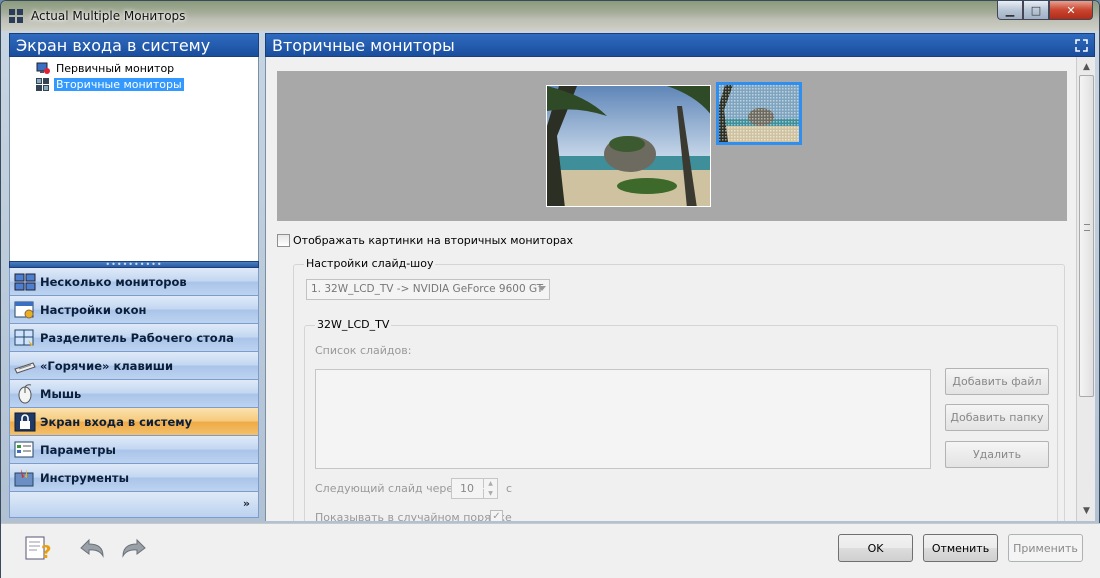 This screenshot has height=578, width=1100. I want to click on primary-monitor-icon, so click(43, 68).